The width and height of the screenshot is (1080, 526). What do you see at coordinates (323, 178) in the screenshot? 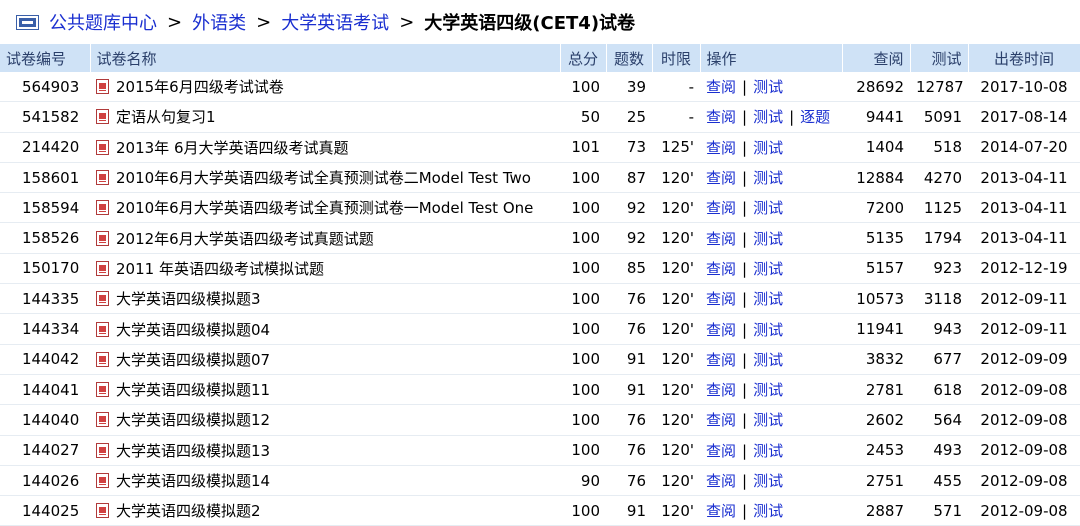
I see `paper-name: 2010年6月大学英语四级考试全真预测试卷二Model Test Two` at bounding box center [323, 178].